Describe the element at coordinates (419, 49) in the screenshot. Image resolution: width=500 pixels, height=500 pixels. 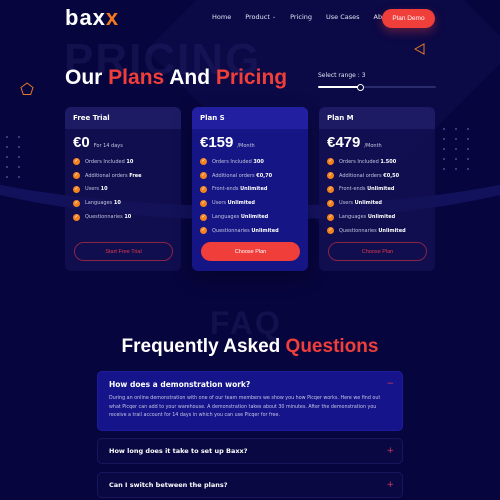
I see `triangle-icon` at that location.